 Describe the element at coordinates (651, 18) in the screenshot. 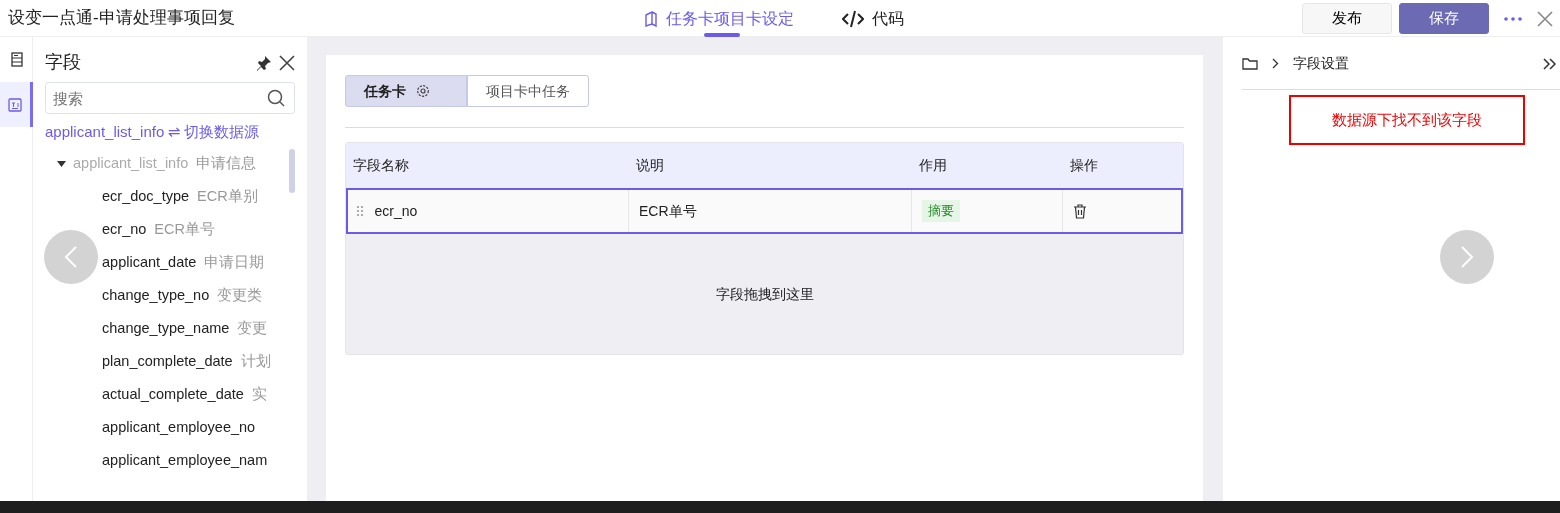

I see `book-icon` at that location.